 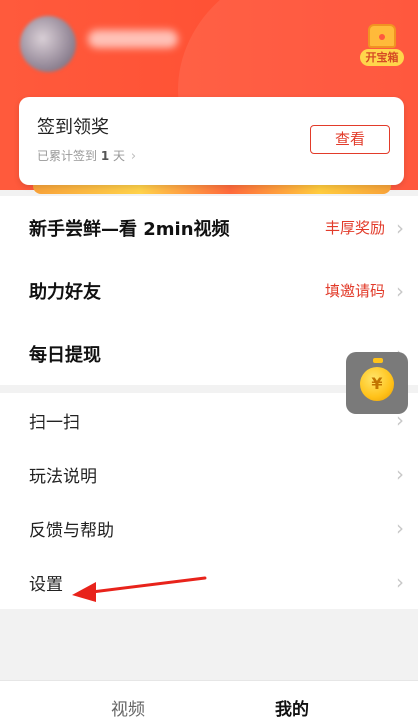 I want to click on menu-label: 设置, so click(x=46, y=584).